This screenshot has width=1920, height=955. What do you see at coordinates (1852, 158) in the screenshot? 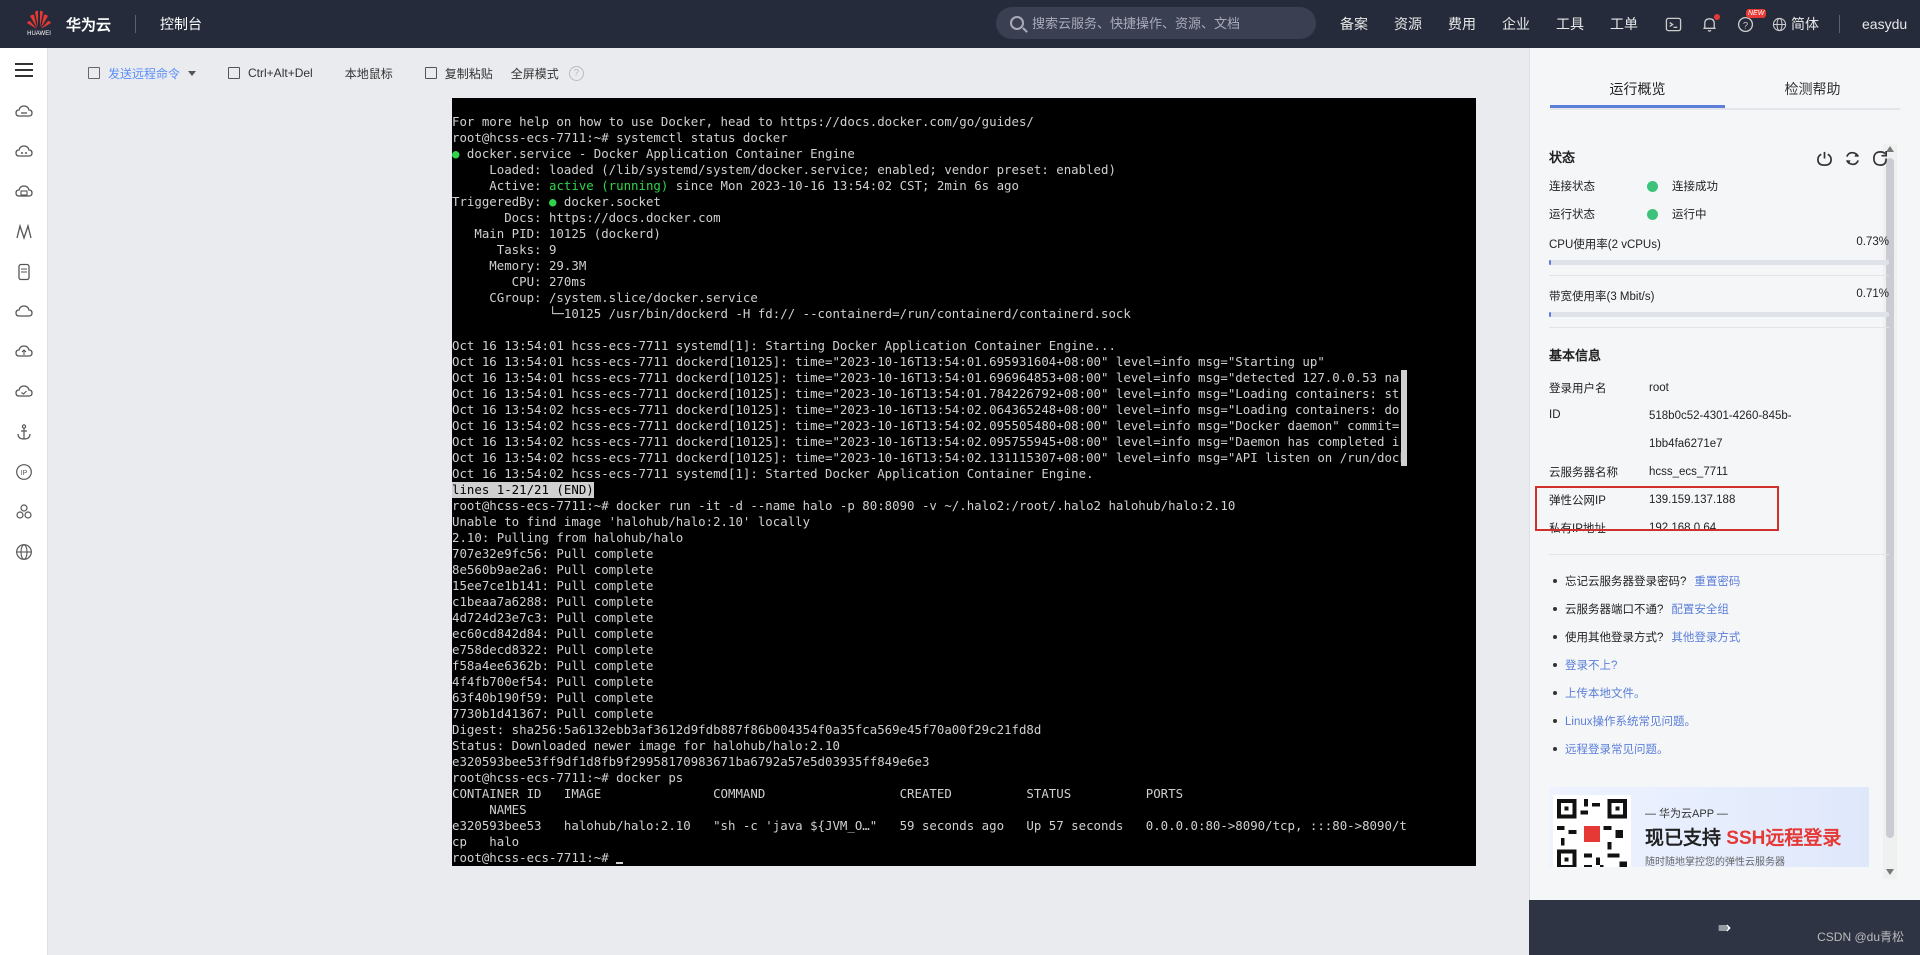
I see `restart-icon` at bounding box center [1852, 158].